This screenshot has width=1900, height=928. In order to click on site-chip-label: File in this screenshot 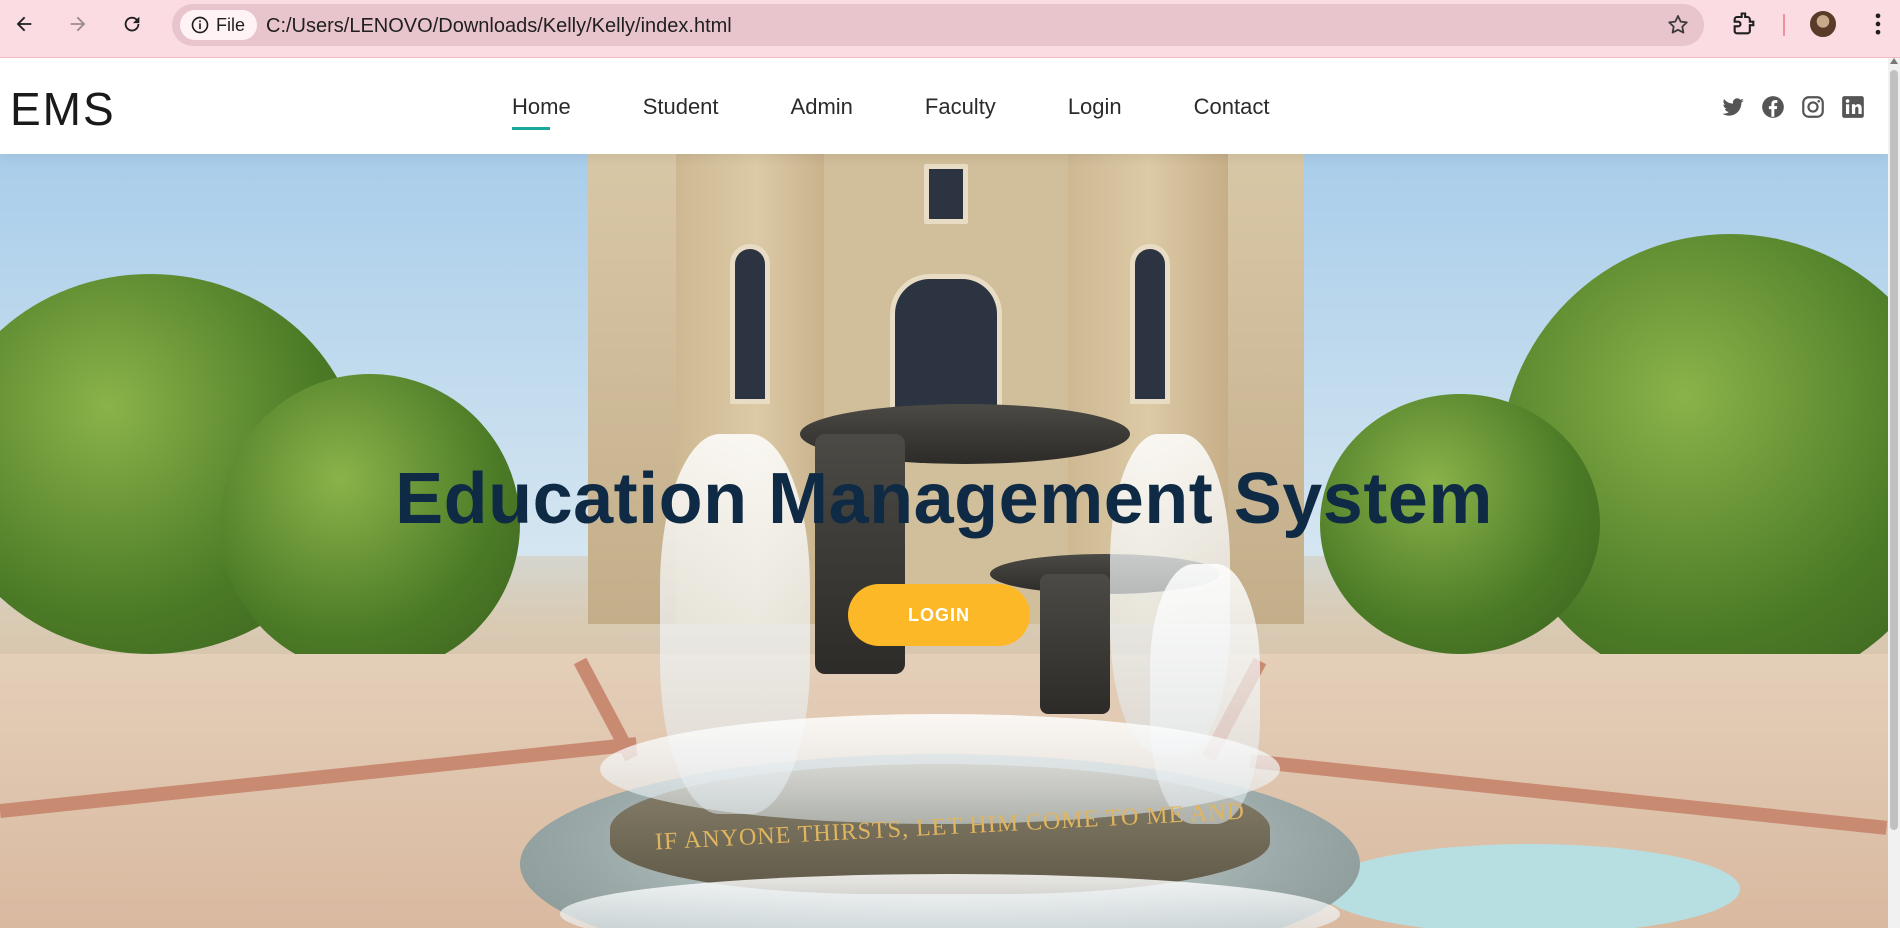, I will do `click(231, 24)`.